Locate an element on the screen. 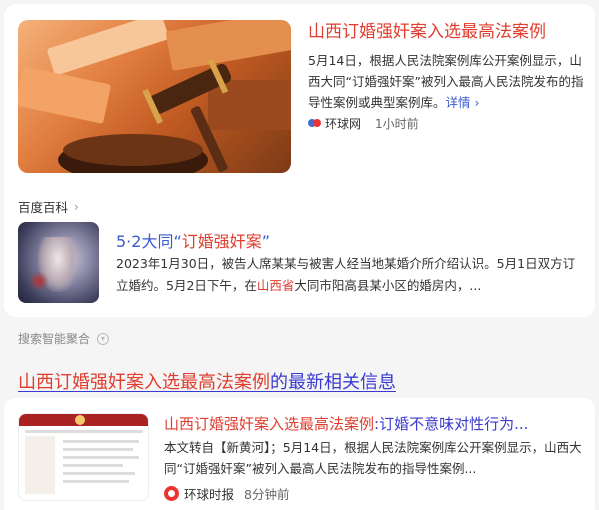 The height and width of the screenshot is (510, 599). publish-time: 1小时前 is located at coordinates (397, 123).